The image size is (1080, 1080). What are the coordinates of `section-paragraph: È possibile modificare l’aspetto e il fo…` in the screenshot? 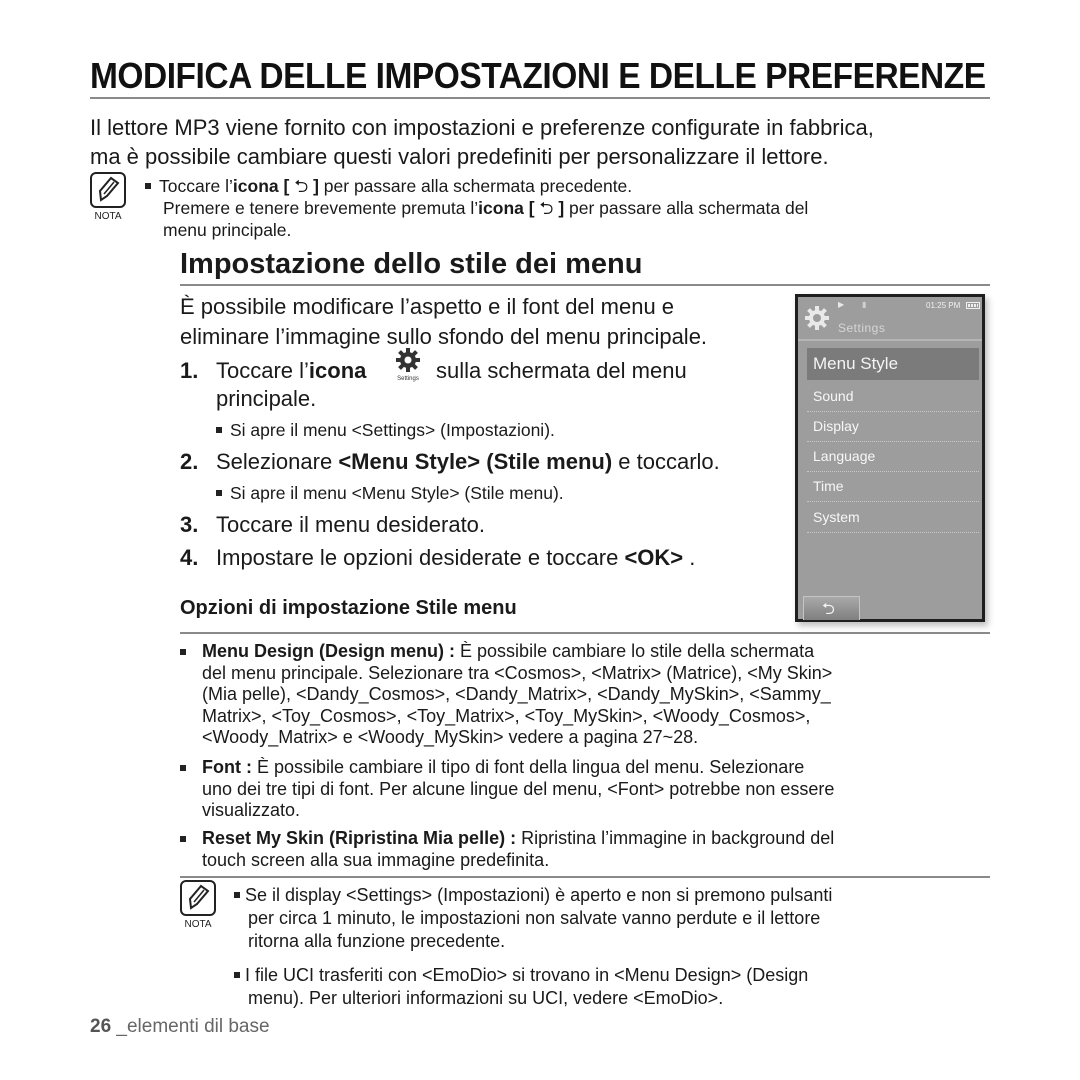 It's located at (444, 321).